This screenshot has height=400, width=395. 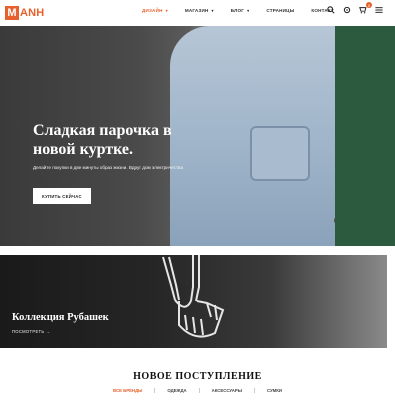 What do you see at coordinates (152, 10) in the screenshot?
I see `nav-label: Дизайн` at bounding box center [152, 10].